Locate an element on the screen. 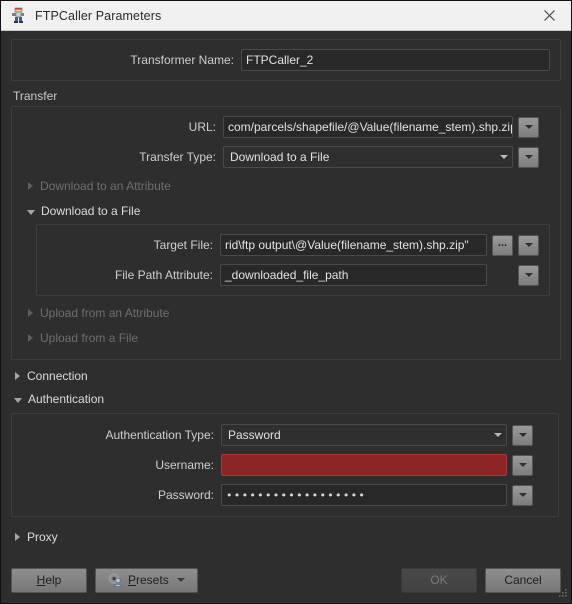  file-path-attribute-label: File Path Attribute: is located at coordinates (163, 275).